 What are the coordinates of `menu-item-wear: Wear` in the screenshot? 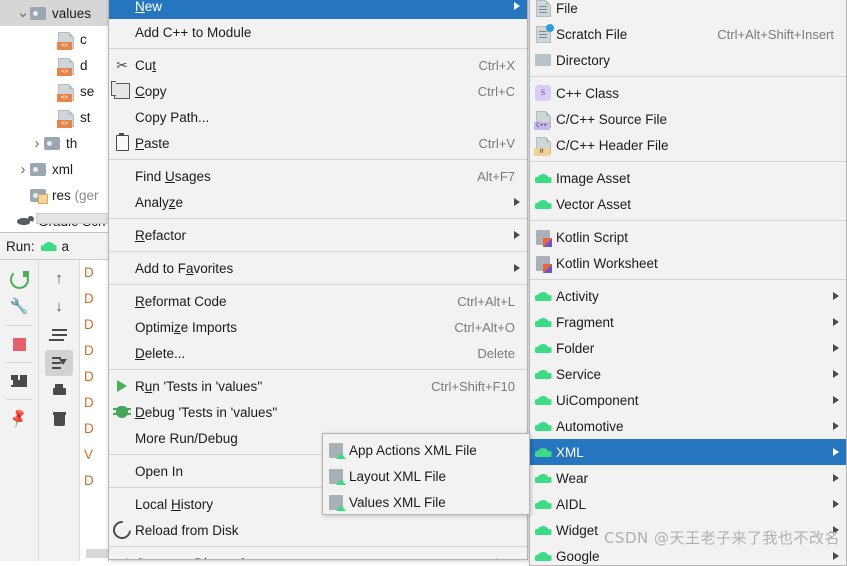 It's located at (688, 478).